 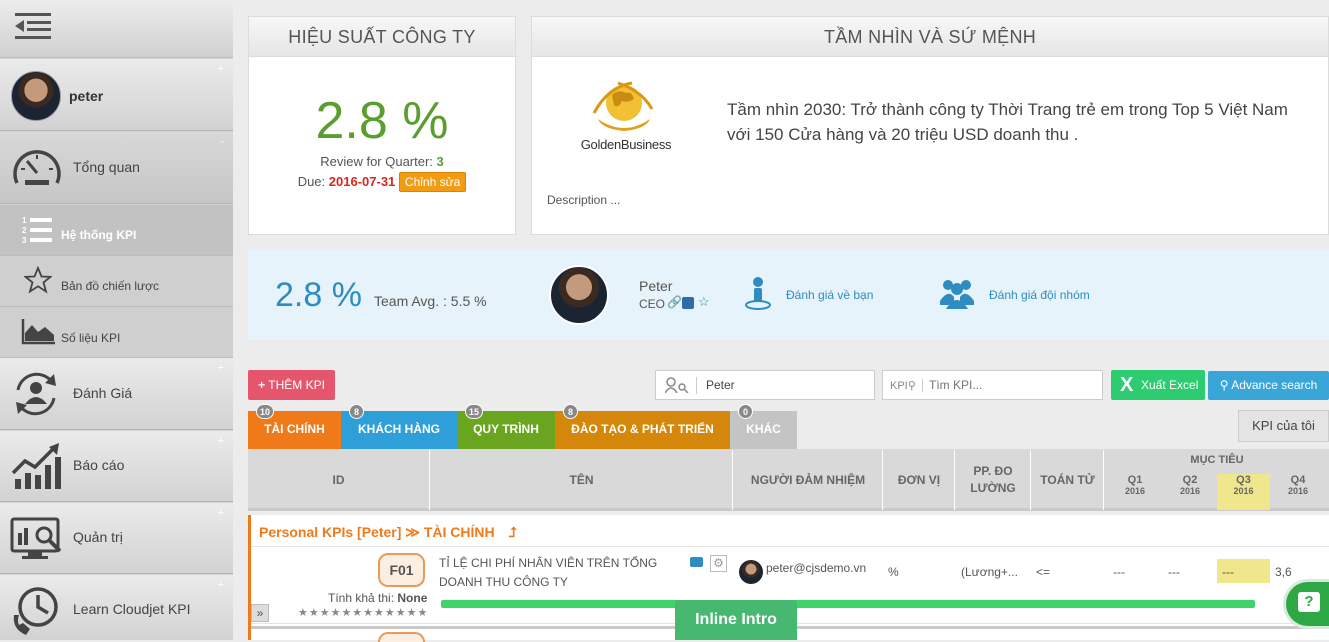 I want to click on numbered-list-icon: 1 2 3, so click(x=37, y=230).